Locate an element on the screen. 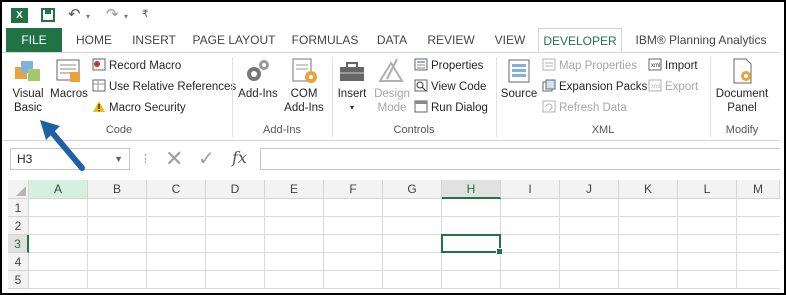 The height and width of the screenshot is (295, 786). insert-label: Insert is located at coordinates (352, 94).